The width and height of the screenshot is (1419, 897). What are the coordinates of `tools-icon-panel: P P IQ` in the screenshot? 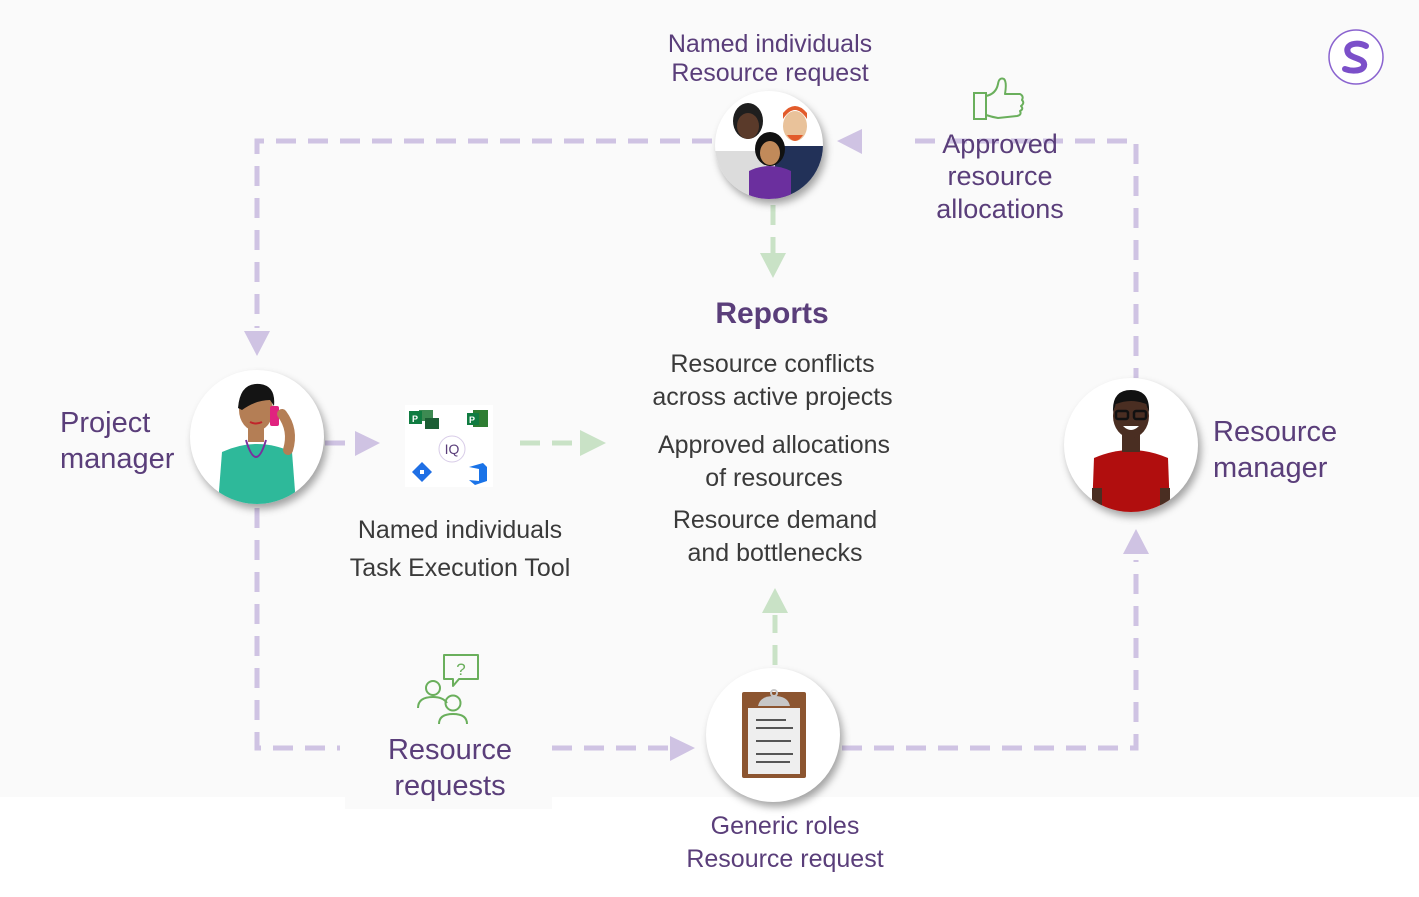 It's located at (449, 446).